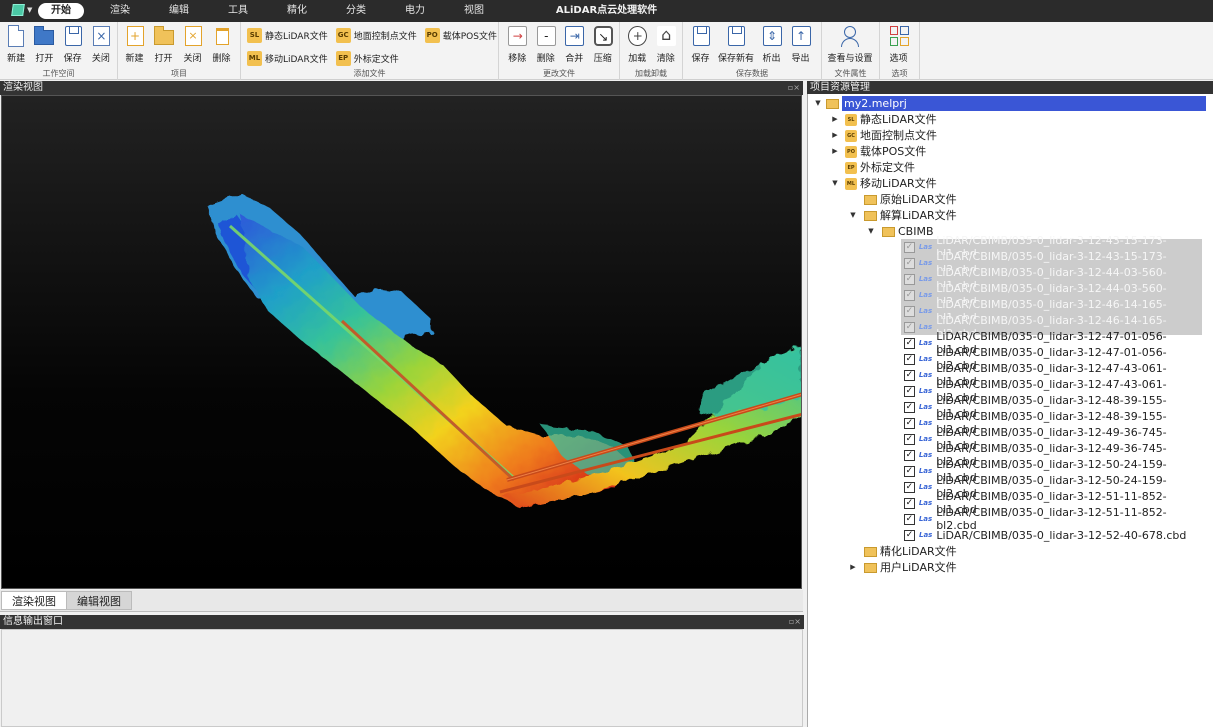  What do you see at coordinates (883, 119) in the screenshot?
I see `tree-node-static-lidar: ▶ SL 静态LiDAR文件` at bounding box center [883, 119].